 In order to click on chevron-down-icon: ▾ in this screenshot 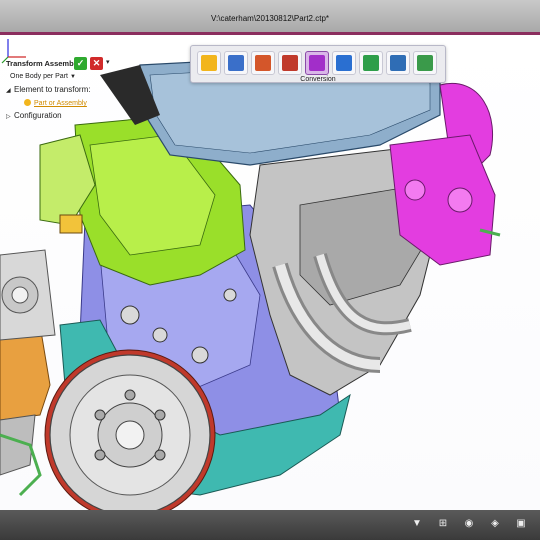, I will do `click(108, 62)`.